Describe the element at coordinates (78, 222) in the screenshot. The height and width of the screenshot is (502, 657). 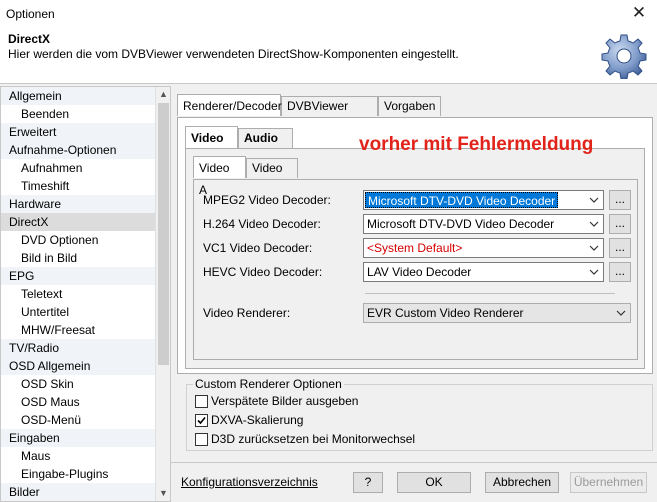
I see `sidebar-item: DirectX` at that location.